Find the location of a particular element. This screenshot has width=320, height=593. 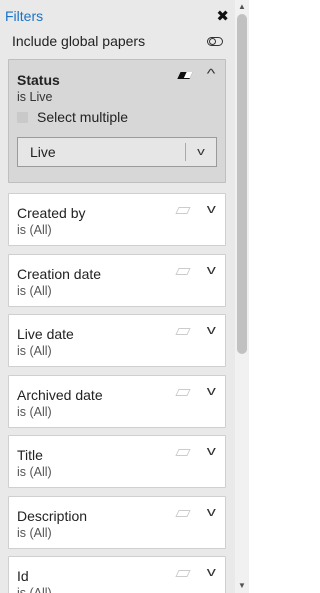

filter-name: Archived date is located at coordinates (60, 394).